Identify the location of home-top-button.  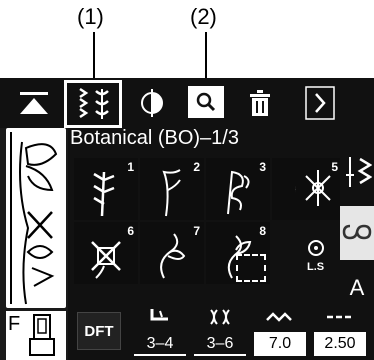
(34, 103).